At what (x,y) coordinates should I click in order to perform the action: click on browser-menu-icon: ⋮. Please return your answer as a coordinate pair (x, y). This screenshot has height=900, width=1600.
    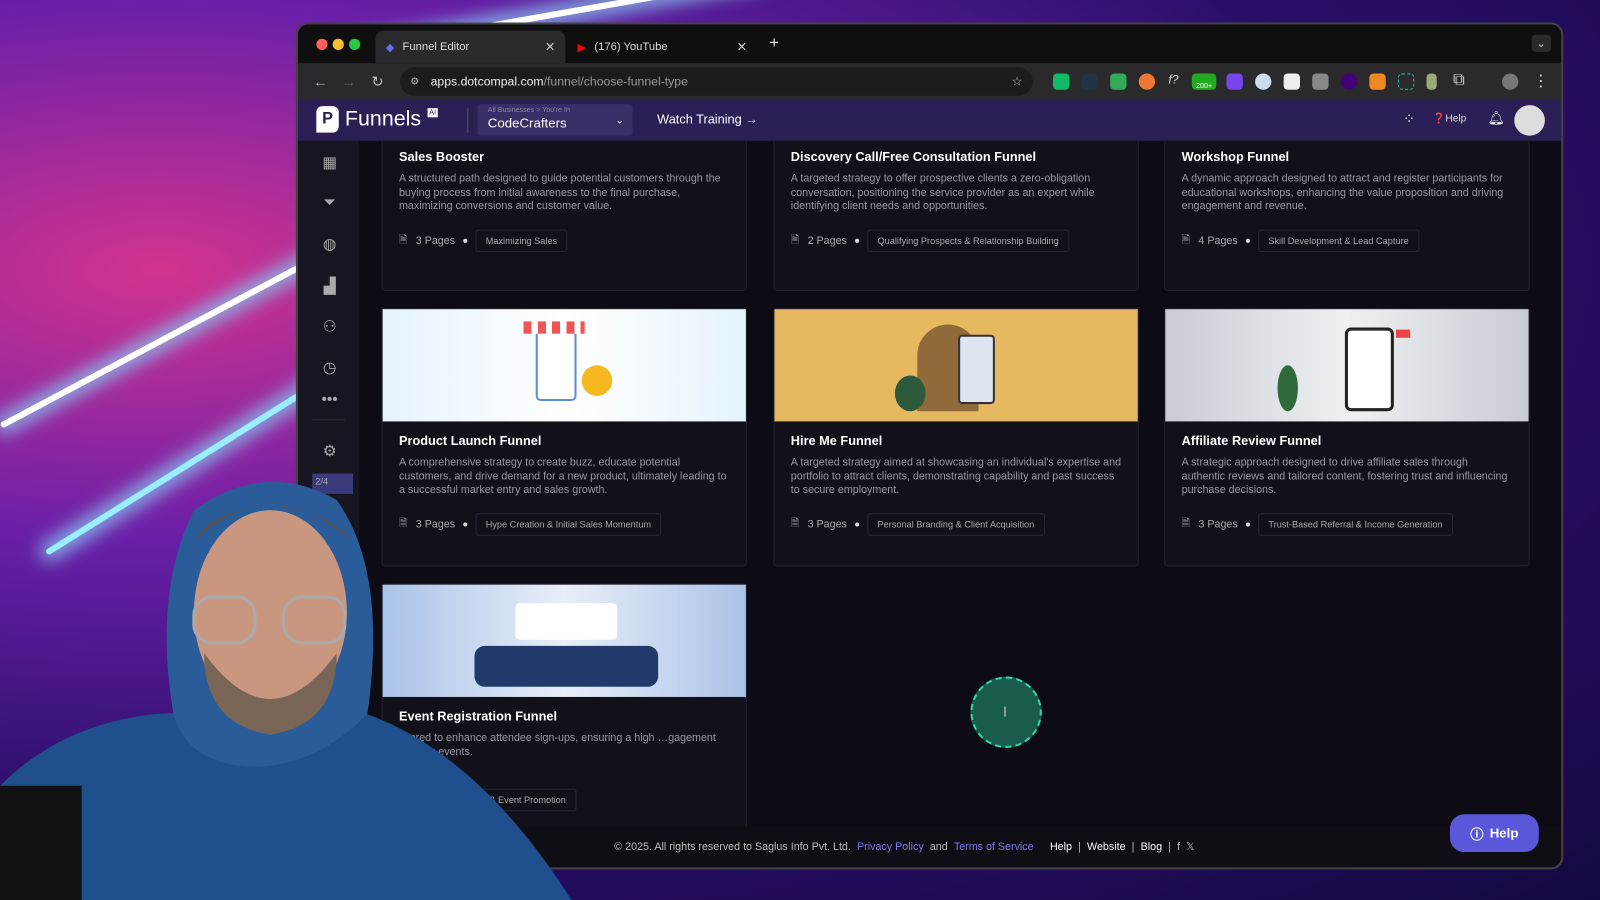
    Looking at the image, I should click on (1541, 81).